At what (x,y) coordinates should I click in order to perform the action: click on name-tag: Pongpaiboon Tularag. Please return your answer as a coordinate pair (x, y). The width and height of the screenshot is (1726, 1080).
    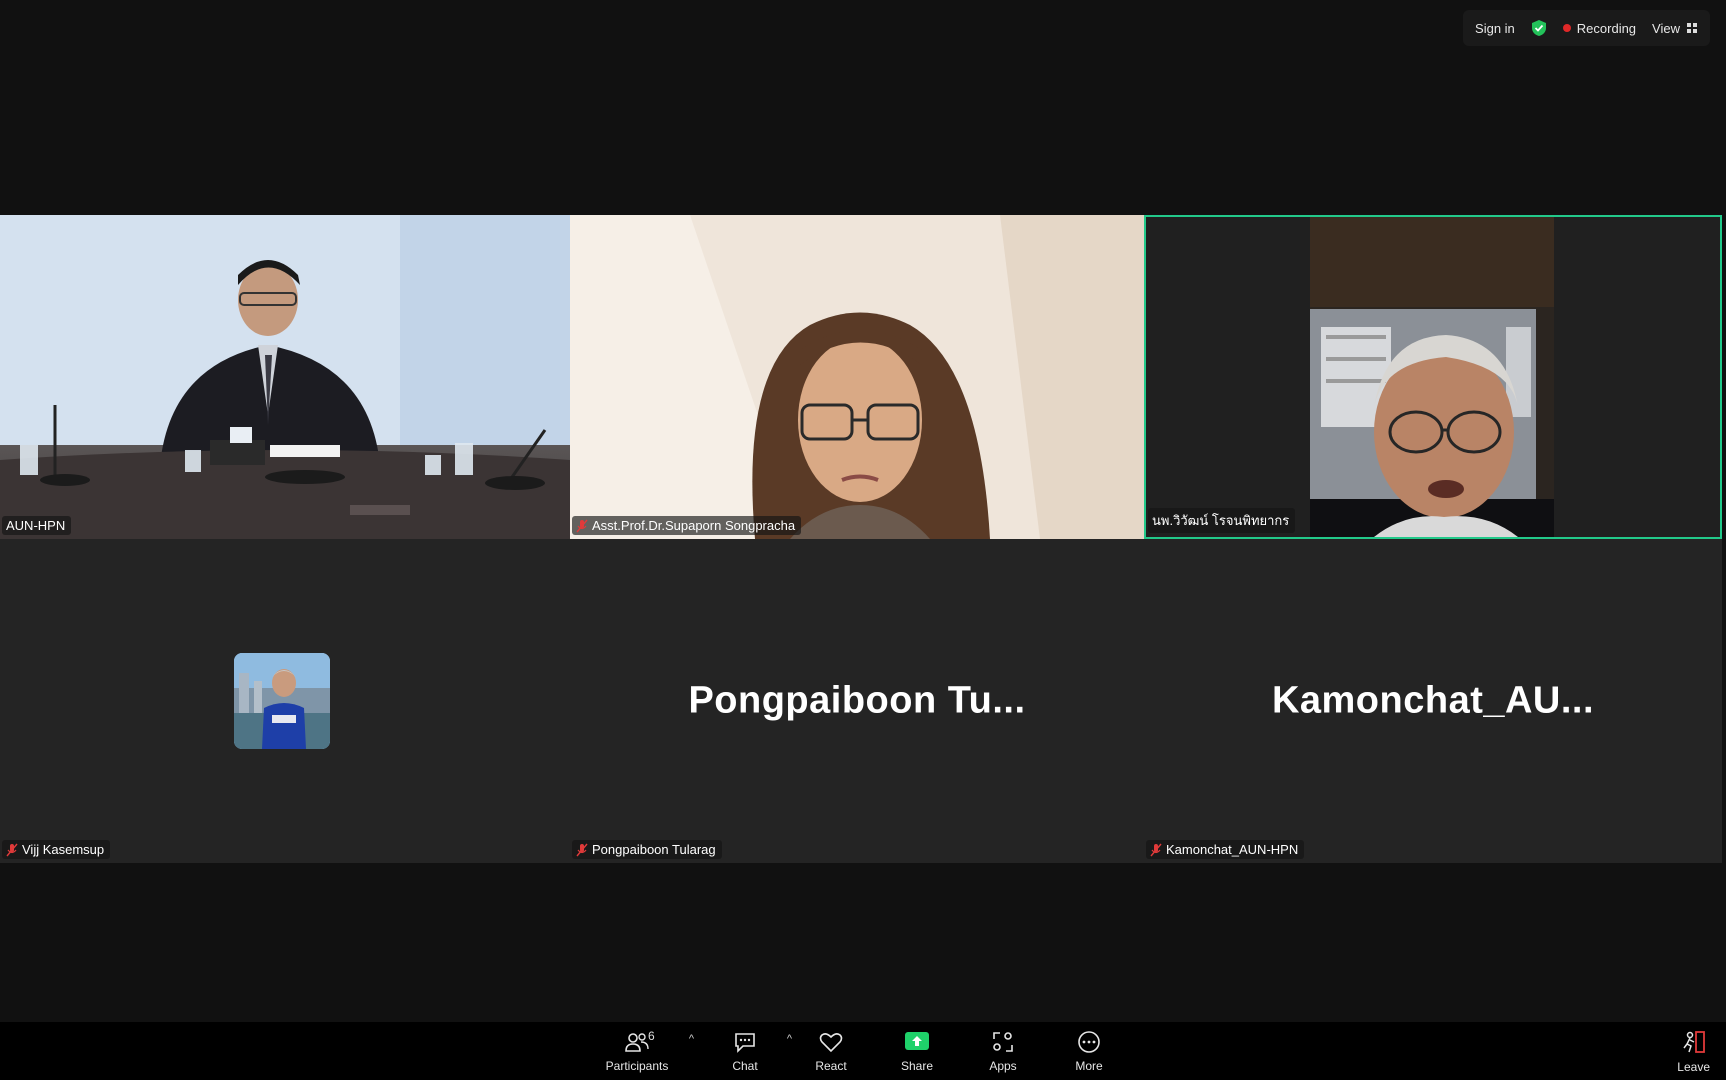
    Looking at the image, I should click on (647, 849).